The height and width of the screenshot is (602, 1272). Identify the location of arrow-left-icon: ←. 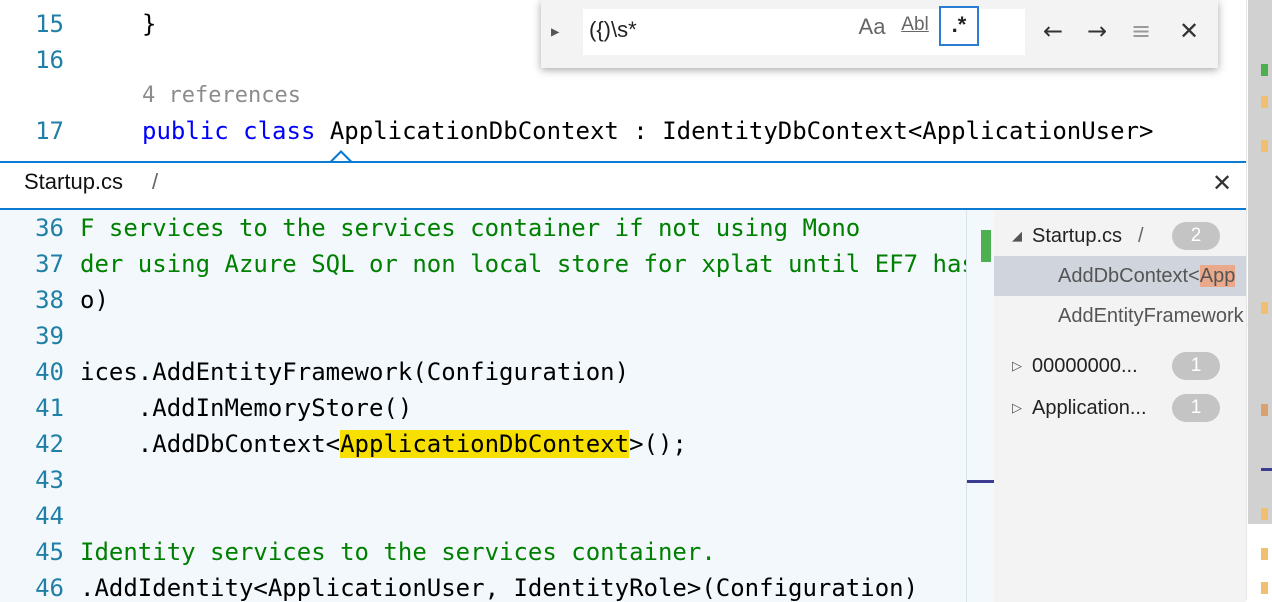
(1053, 31).